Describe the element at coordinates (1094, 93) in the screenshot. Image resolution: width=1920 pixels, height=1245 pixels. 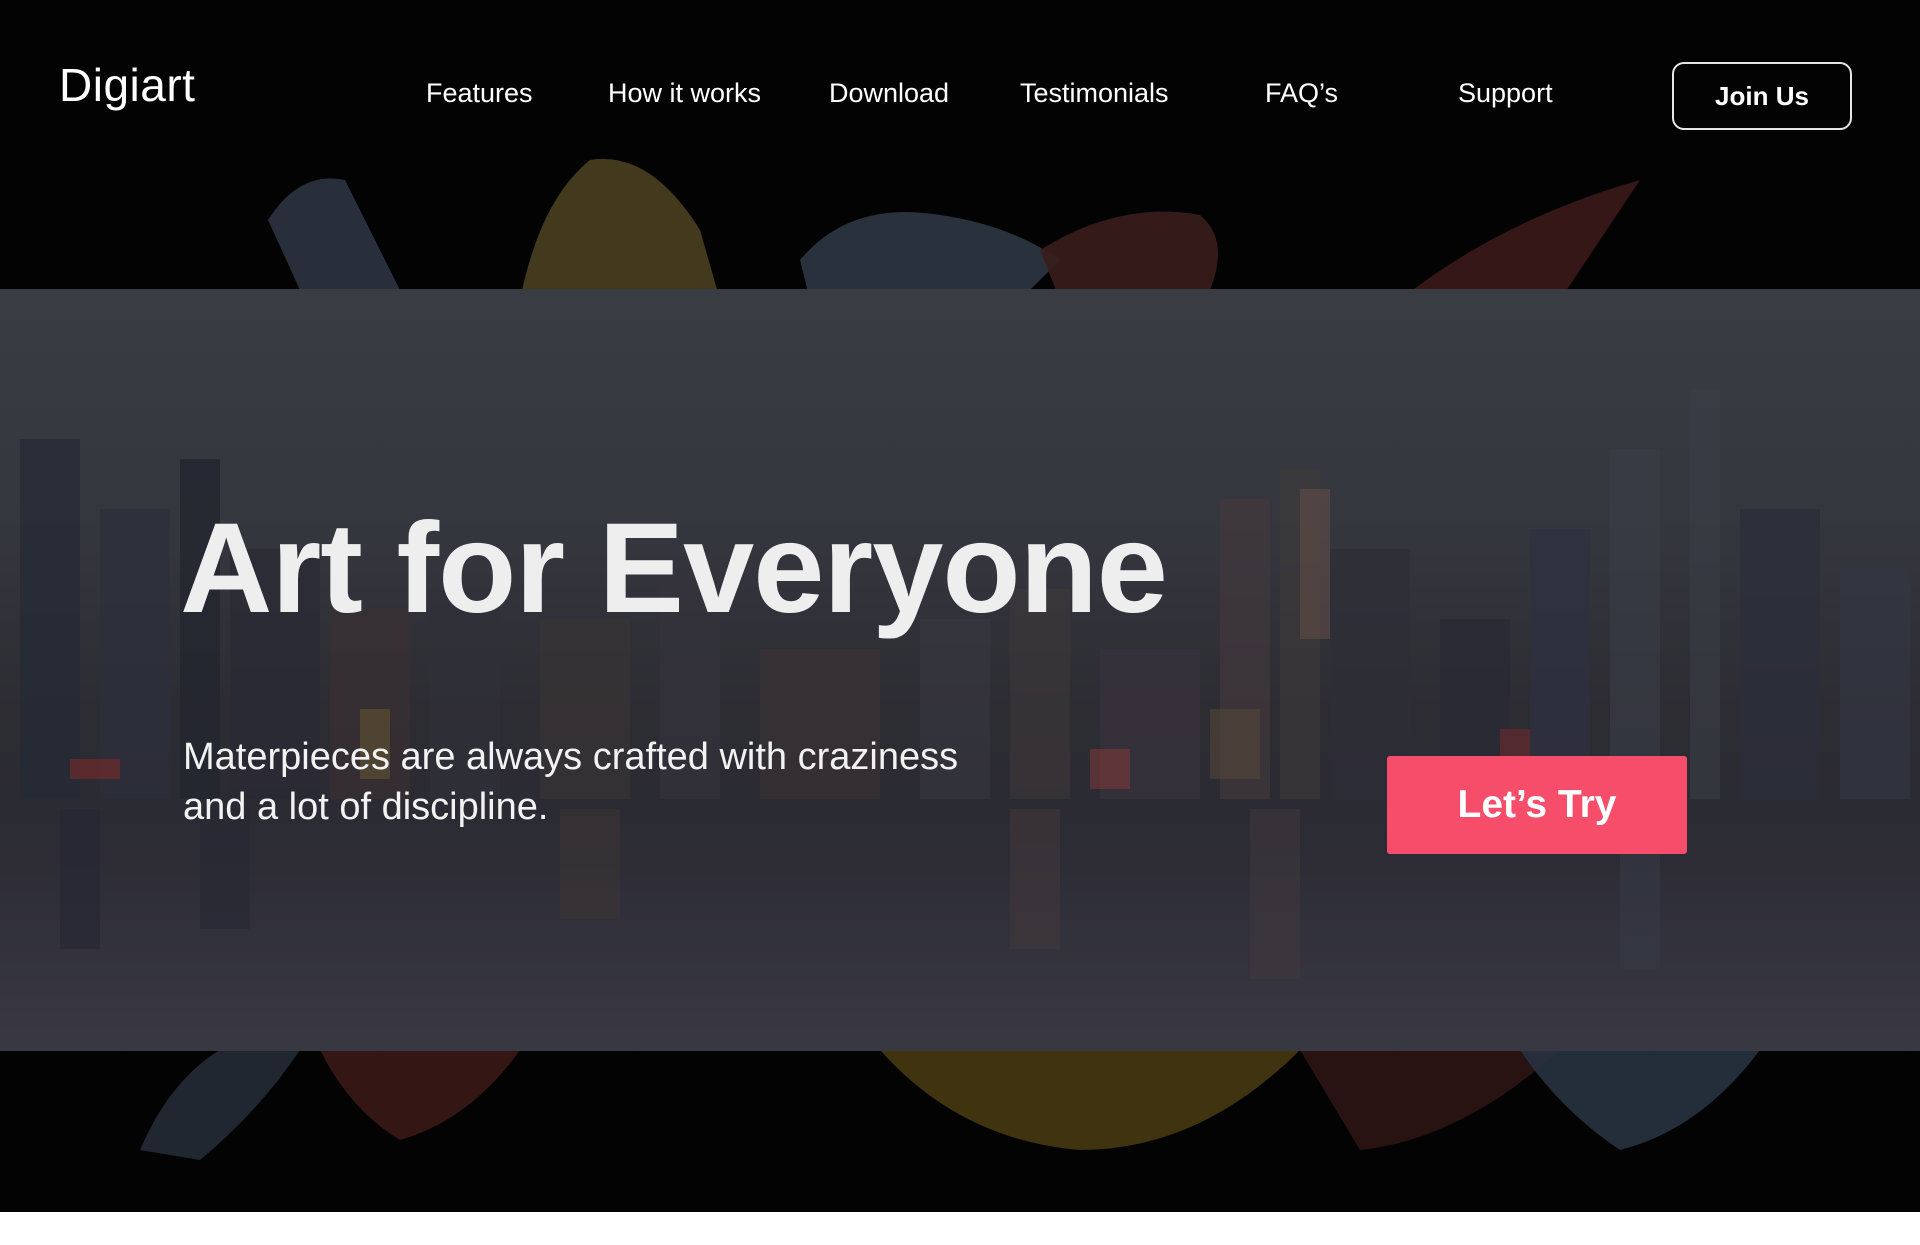
I see `nav-item-testimonials: Testimonials` at that location.